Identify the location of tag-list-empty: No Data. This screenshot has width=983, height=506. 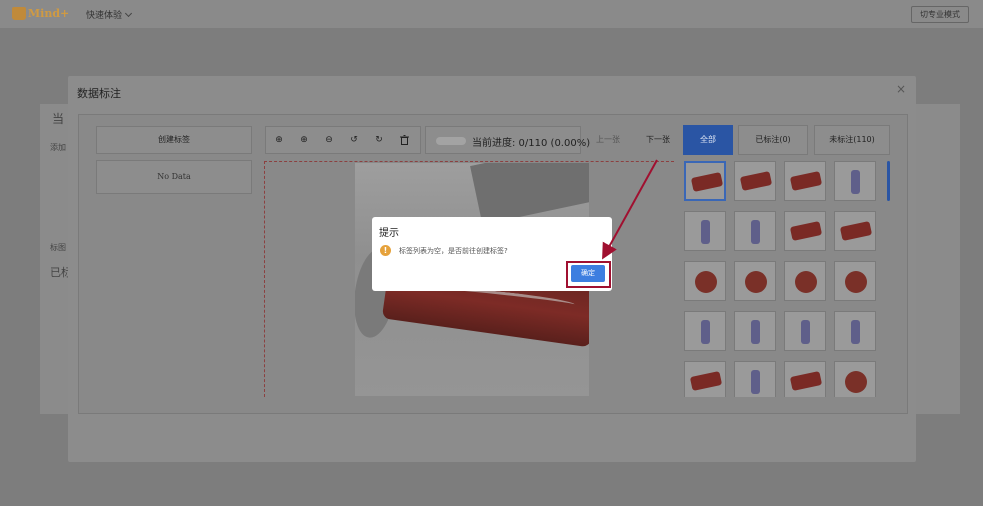
(174, 177).